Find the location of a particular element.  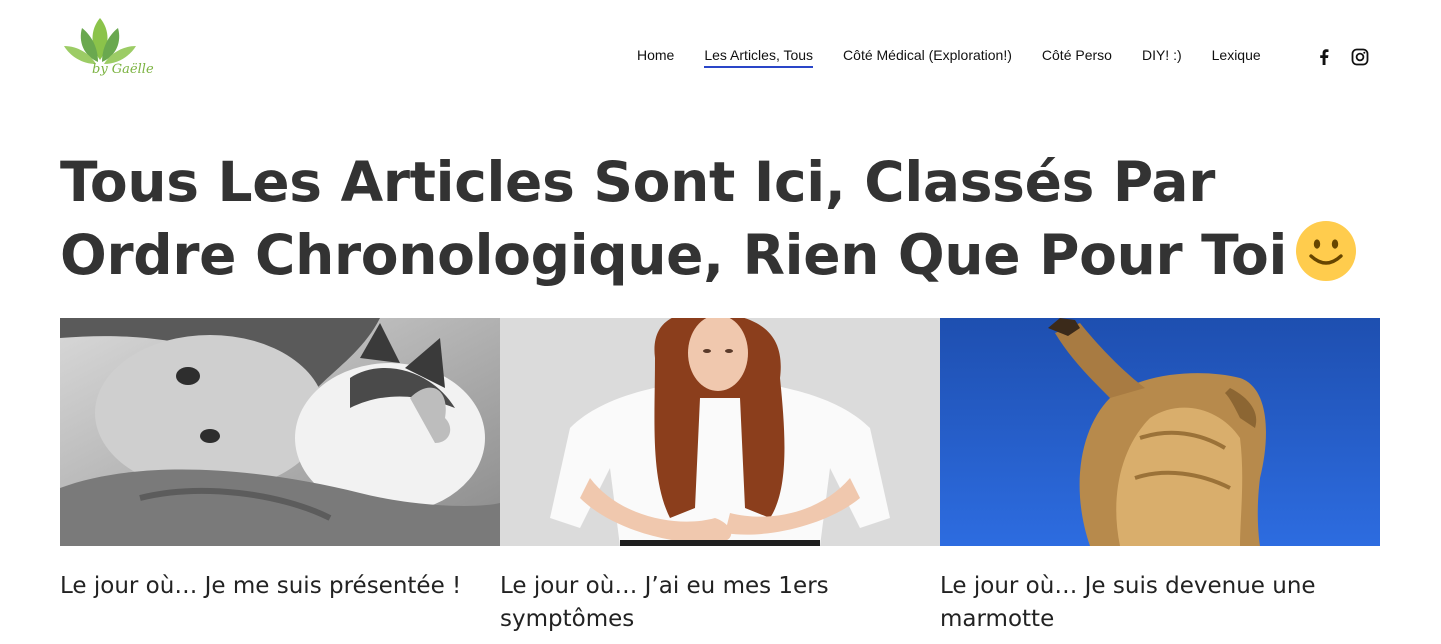

woman-holding-stomach-photo is located at coordinates (720, 432).